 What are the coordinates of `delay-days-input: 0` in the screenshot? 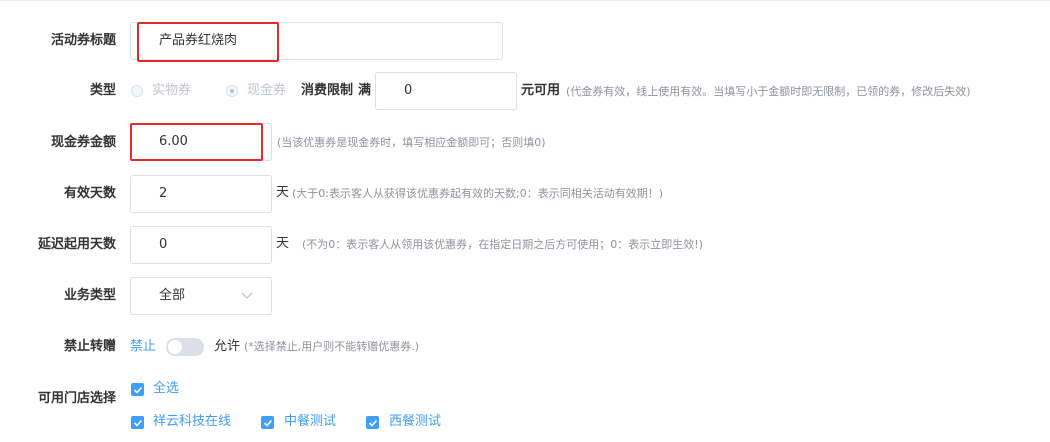 It's located at (201, 245).